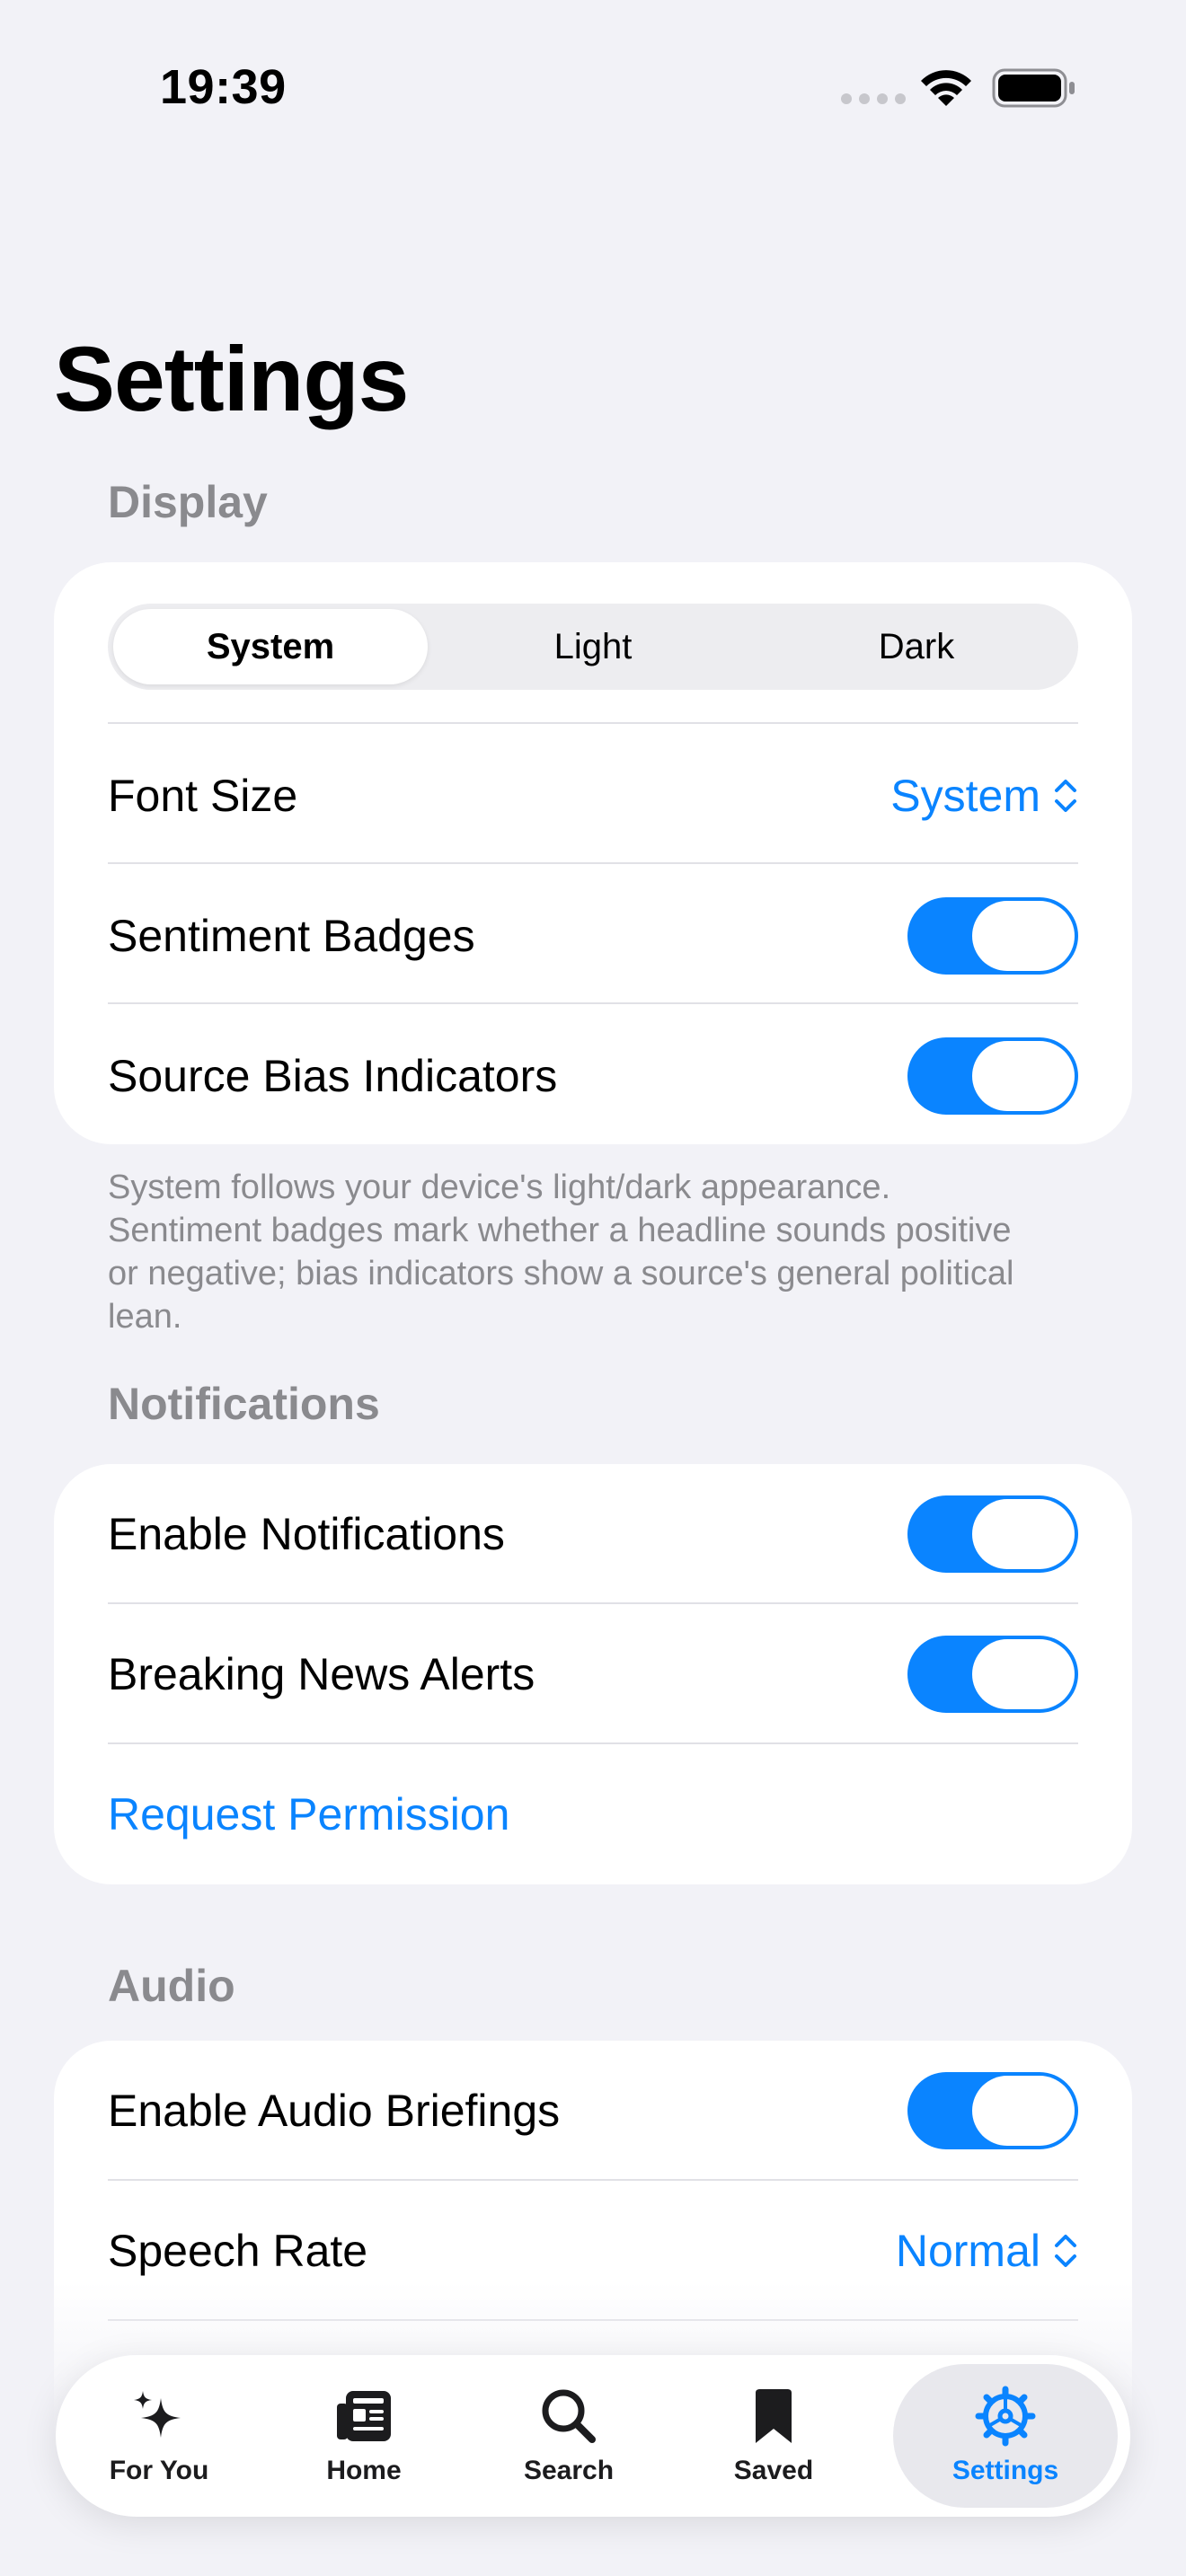  I want to click on breaking-news-row: Breaking News Alerts, so click(593, 1674).